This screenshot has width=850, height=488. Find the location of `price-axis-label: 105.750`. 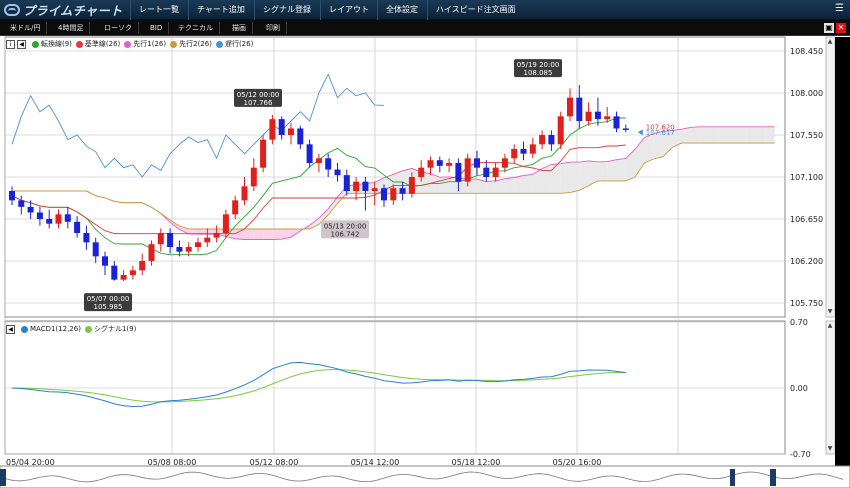

price-axis-label: 105.750 is located at coordinates (806, 303).